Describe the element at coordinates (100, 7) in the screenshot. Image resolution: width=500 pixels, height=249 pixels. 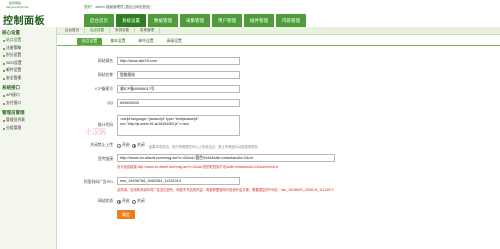
I see `welcome-user: admin` at that location.